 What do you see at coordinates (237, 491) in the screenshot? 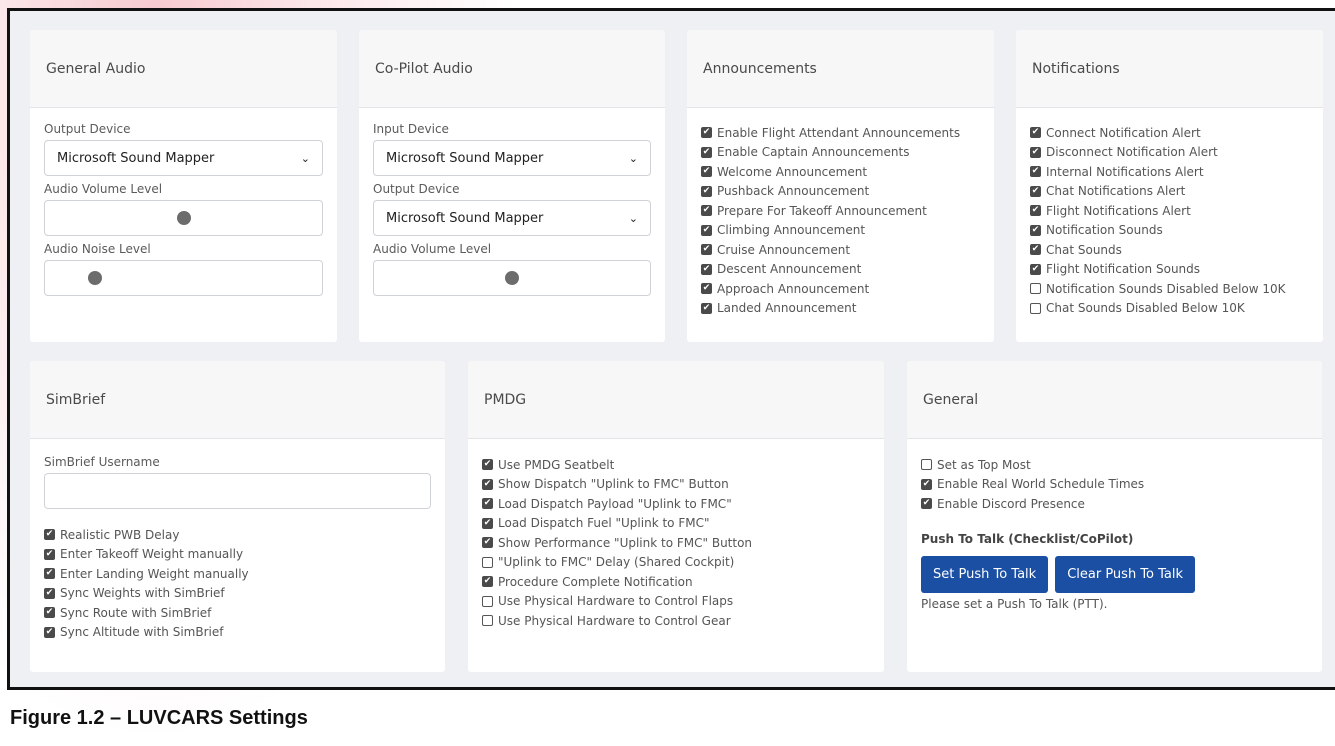
I see `simbrief-username-input` at bounding box center [237, 491].